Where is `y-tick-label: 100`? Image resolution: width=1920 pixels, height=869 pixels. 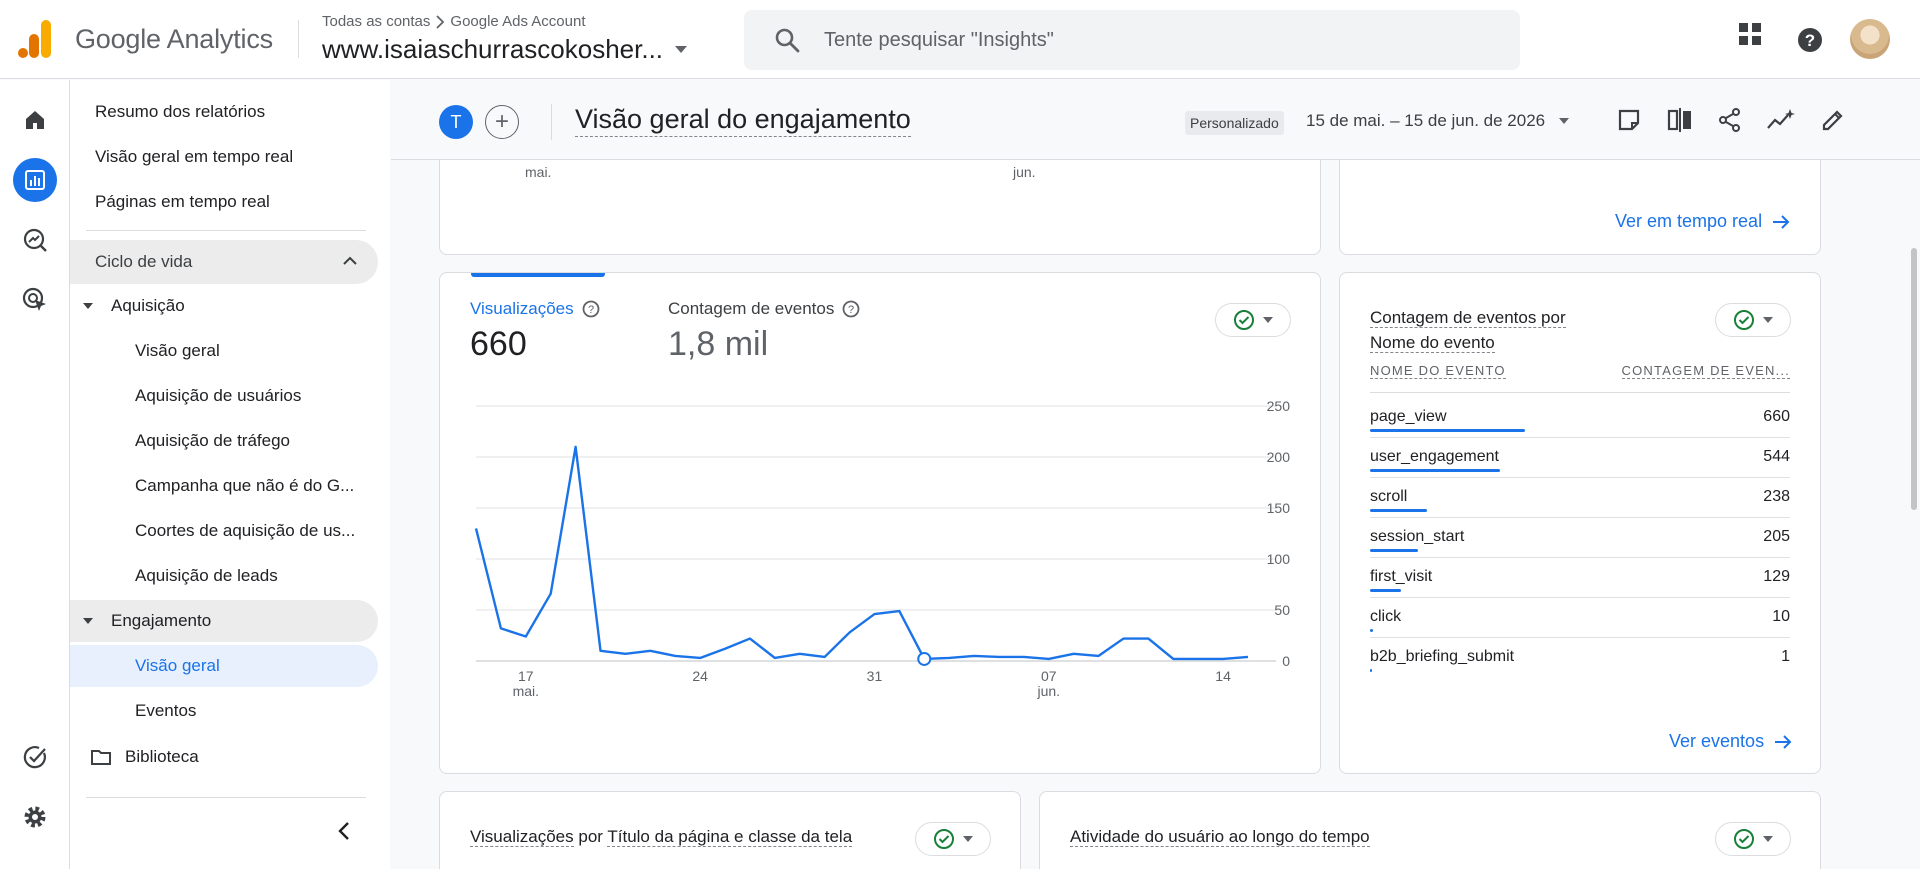 y-tick-label: 100 is located at coordinates (1279, 559).